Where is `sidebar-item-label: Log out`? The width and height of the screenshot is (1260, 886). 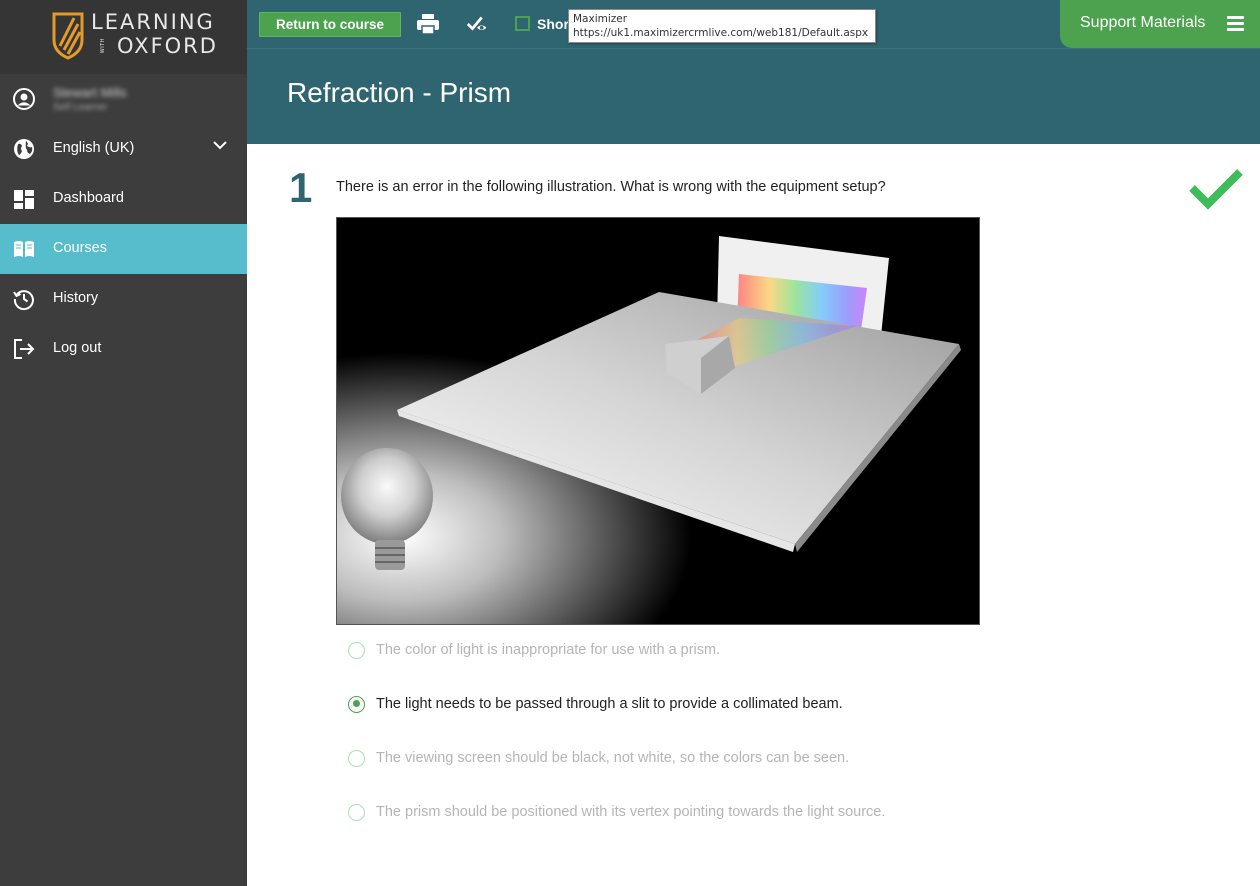
sidebar-item-label: Log out is located at coordinates (77, 348).